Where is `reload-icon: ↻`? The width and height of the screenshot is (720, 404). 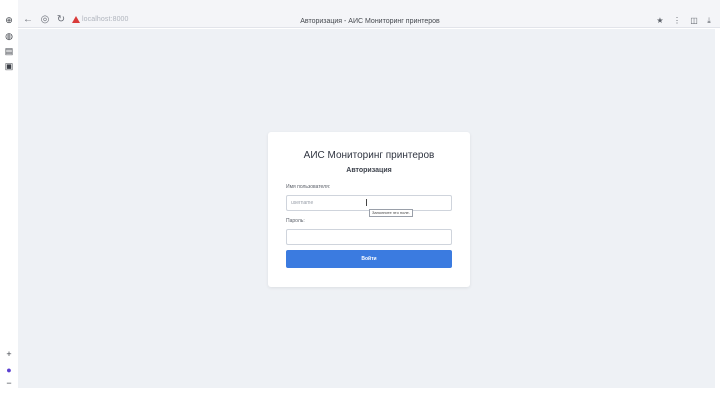 reload-icon: ↻ is located at coordinates (61, 20).